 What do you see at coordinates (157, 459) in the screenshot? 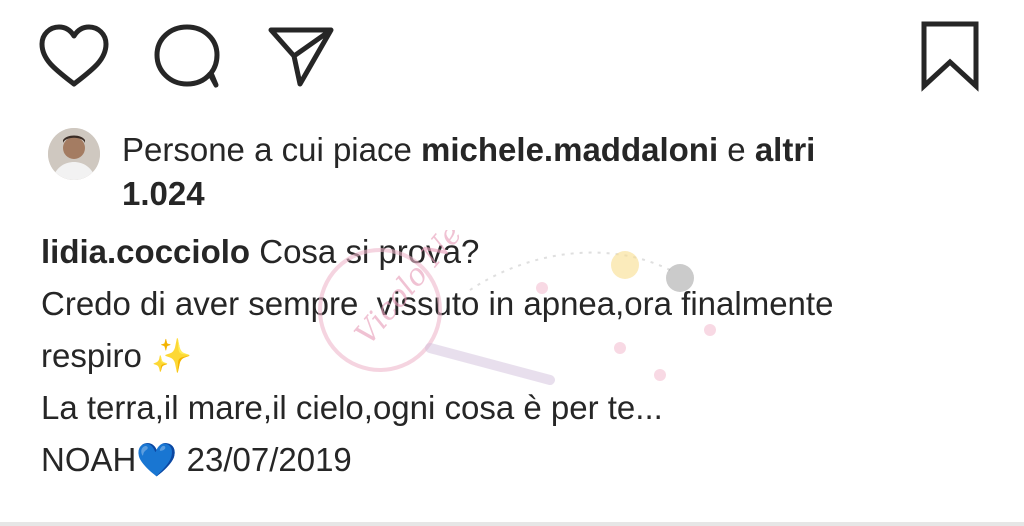
I see `blue-heart-icon: 💙` at bounding box center [157, 459].